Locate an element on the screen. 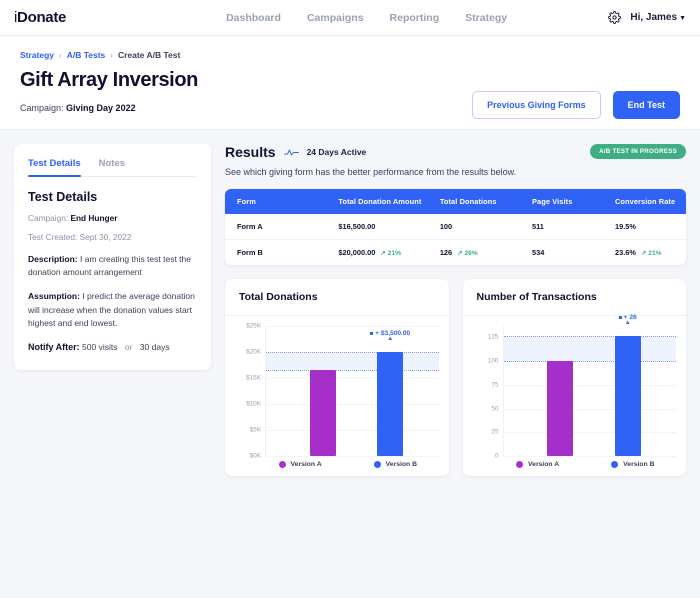  y-axis-tick-label: $0K is located at coordinates (255, 456).